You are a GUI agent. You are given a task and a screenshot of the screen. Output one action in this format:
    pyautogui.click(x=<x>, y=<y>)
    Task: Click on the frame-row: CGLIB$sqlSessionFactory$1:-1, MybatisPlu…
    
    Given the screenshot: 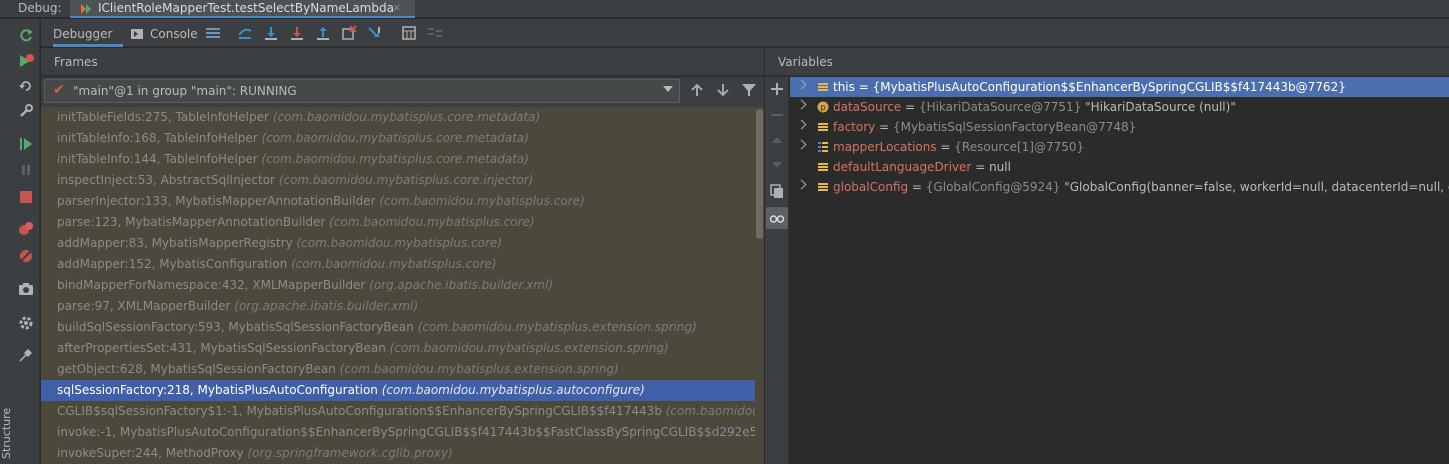 What is the action you would take?
    pyautogui.click(x=398, y=411)
    